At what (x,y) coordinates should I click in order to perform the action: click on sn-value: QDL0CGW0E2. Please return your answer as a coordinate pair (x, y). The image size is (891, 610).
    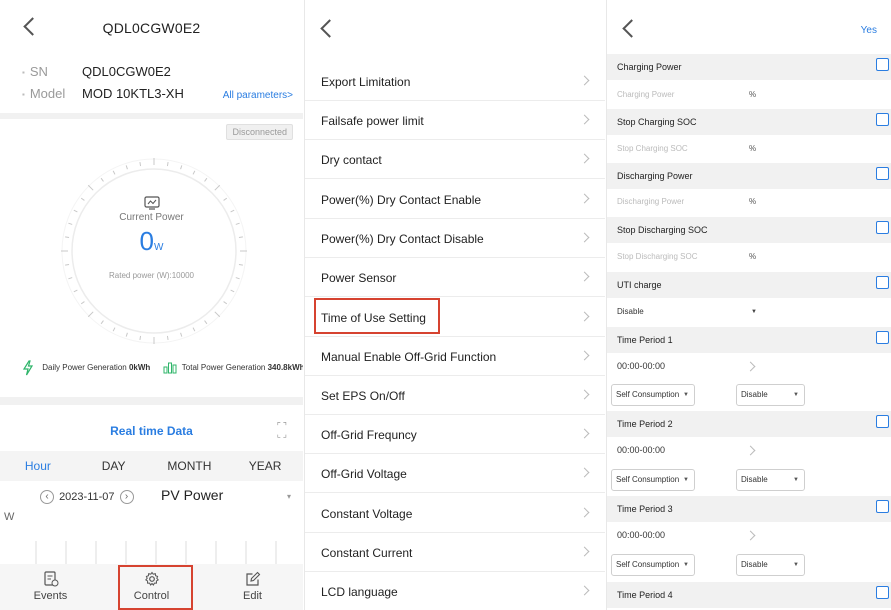
    Looking at the image, I should click on (126, 71).